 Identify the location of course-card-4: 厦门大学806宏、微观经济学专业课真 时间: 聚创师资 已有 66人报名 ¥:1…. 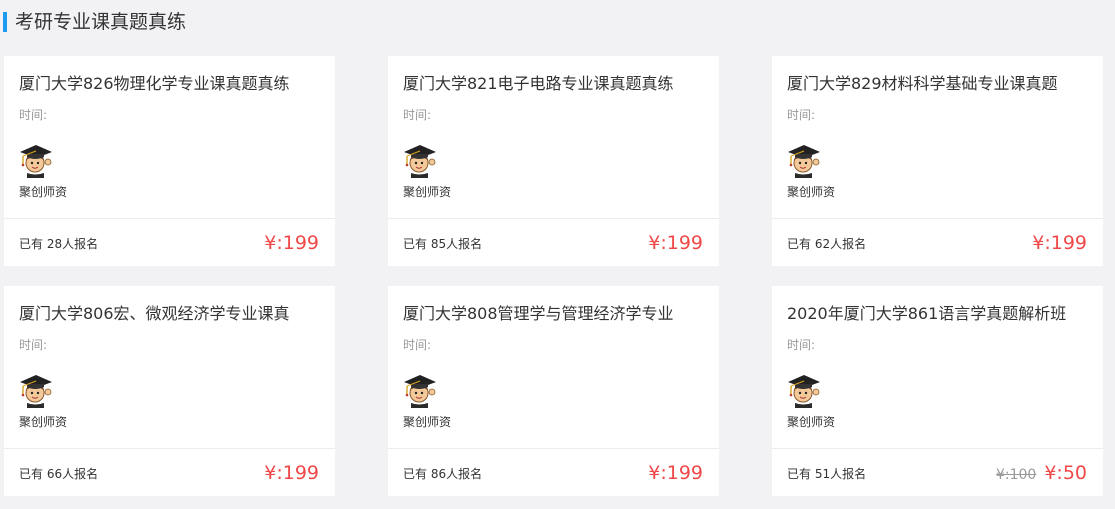
(169, 391).